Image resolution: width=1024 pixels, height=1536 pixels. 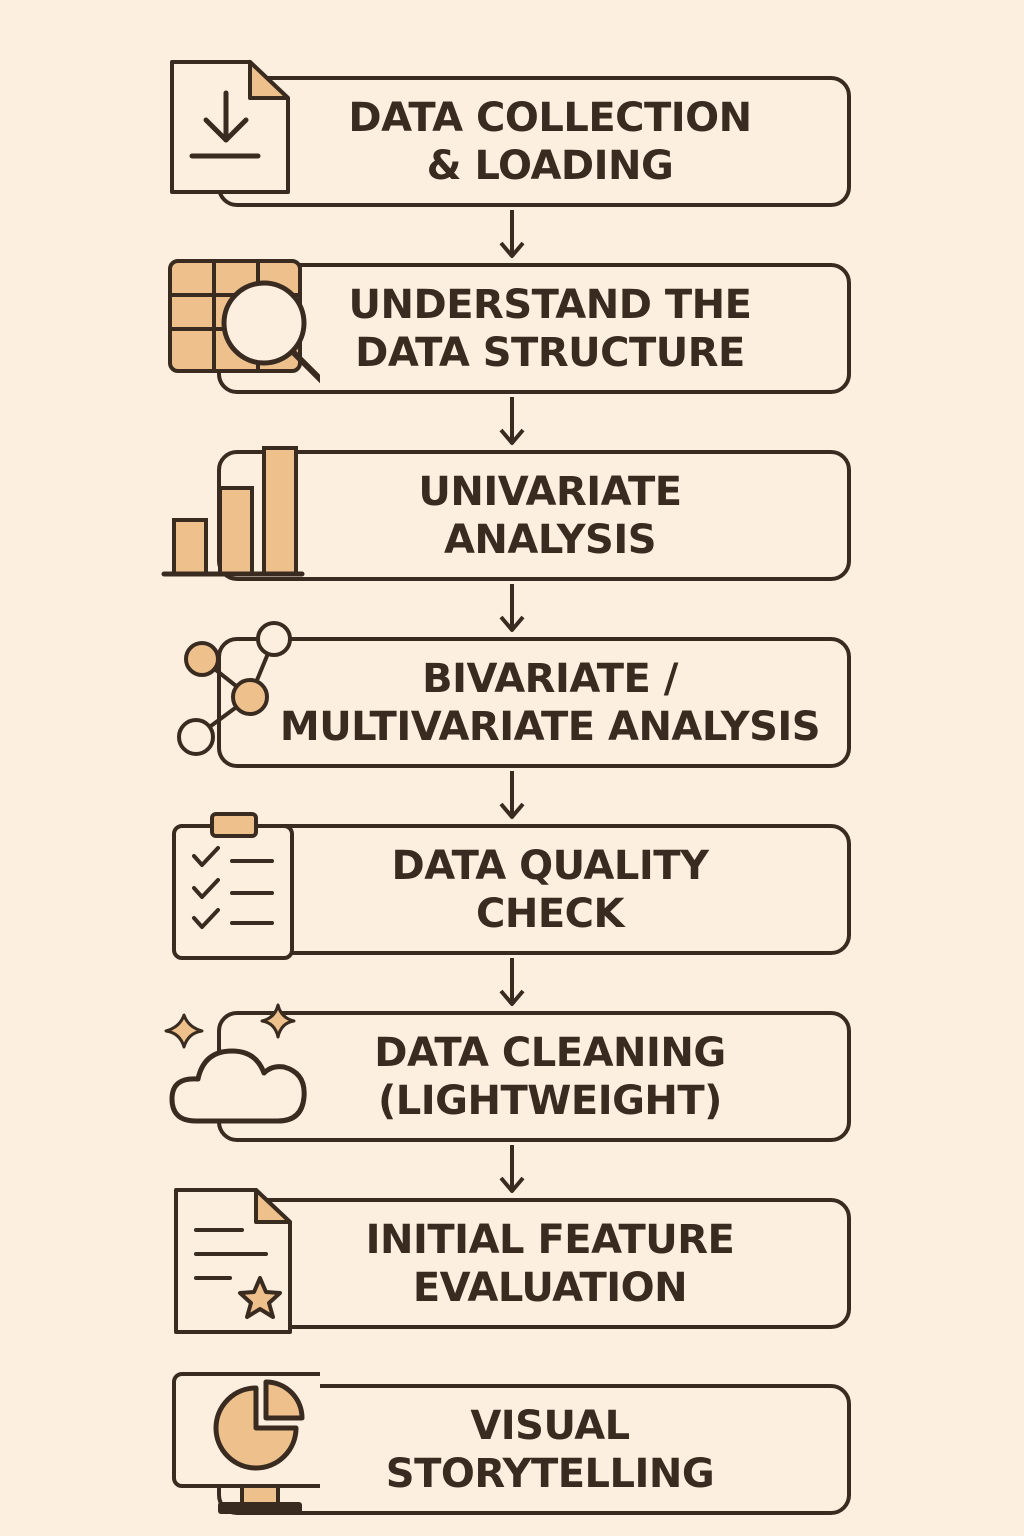 I want to click on step-label: BIVARIATE / MULTIVARIATE ANALYSIS, so click(x=550, y=702).